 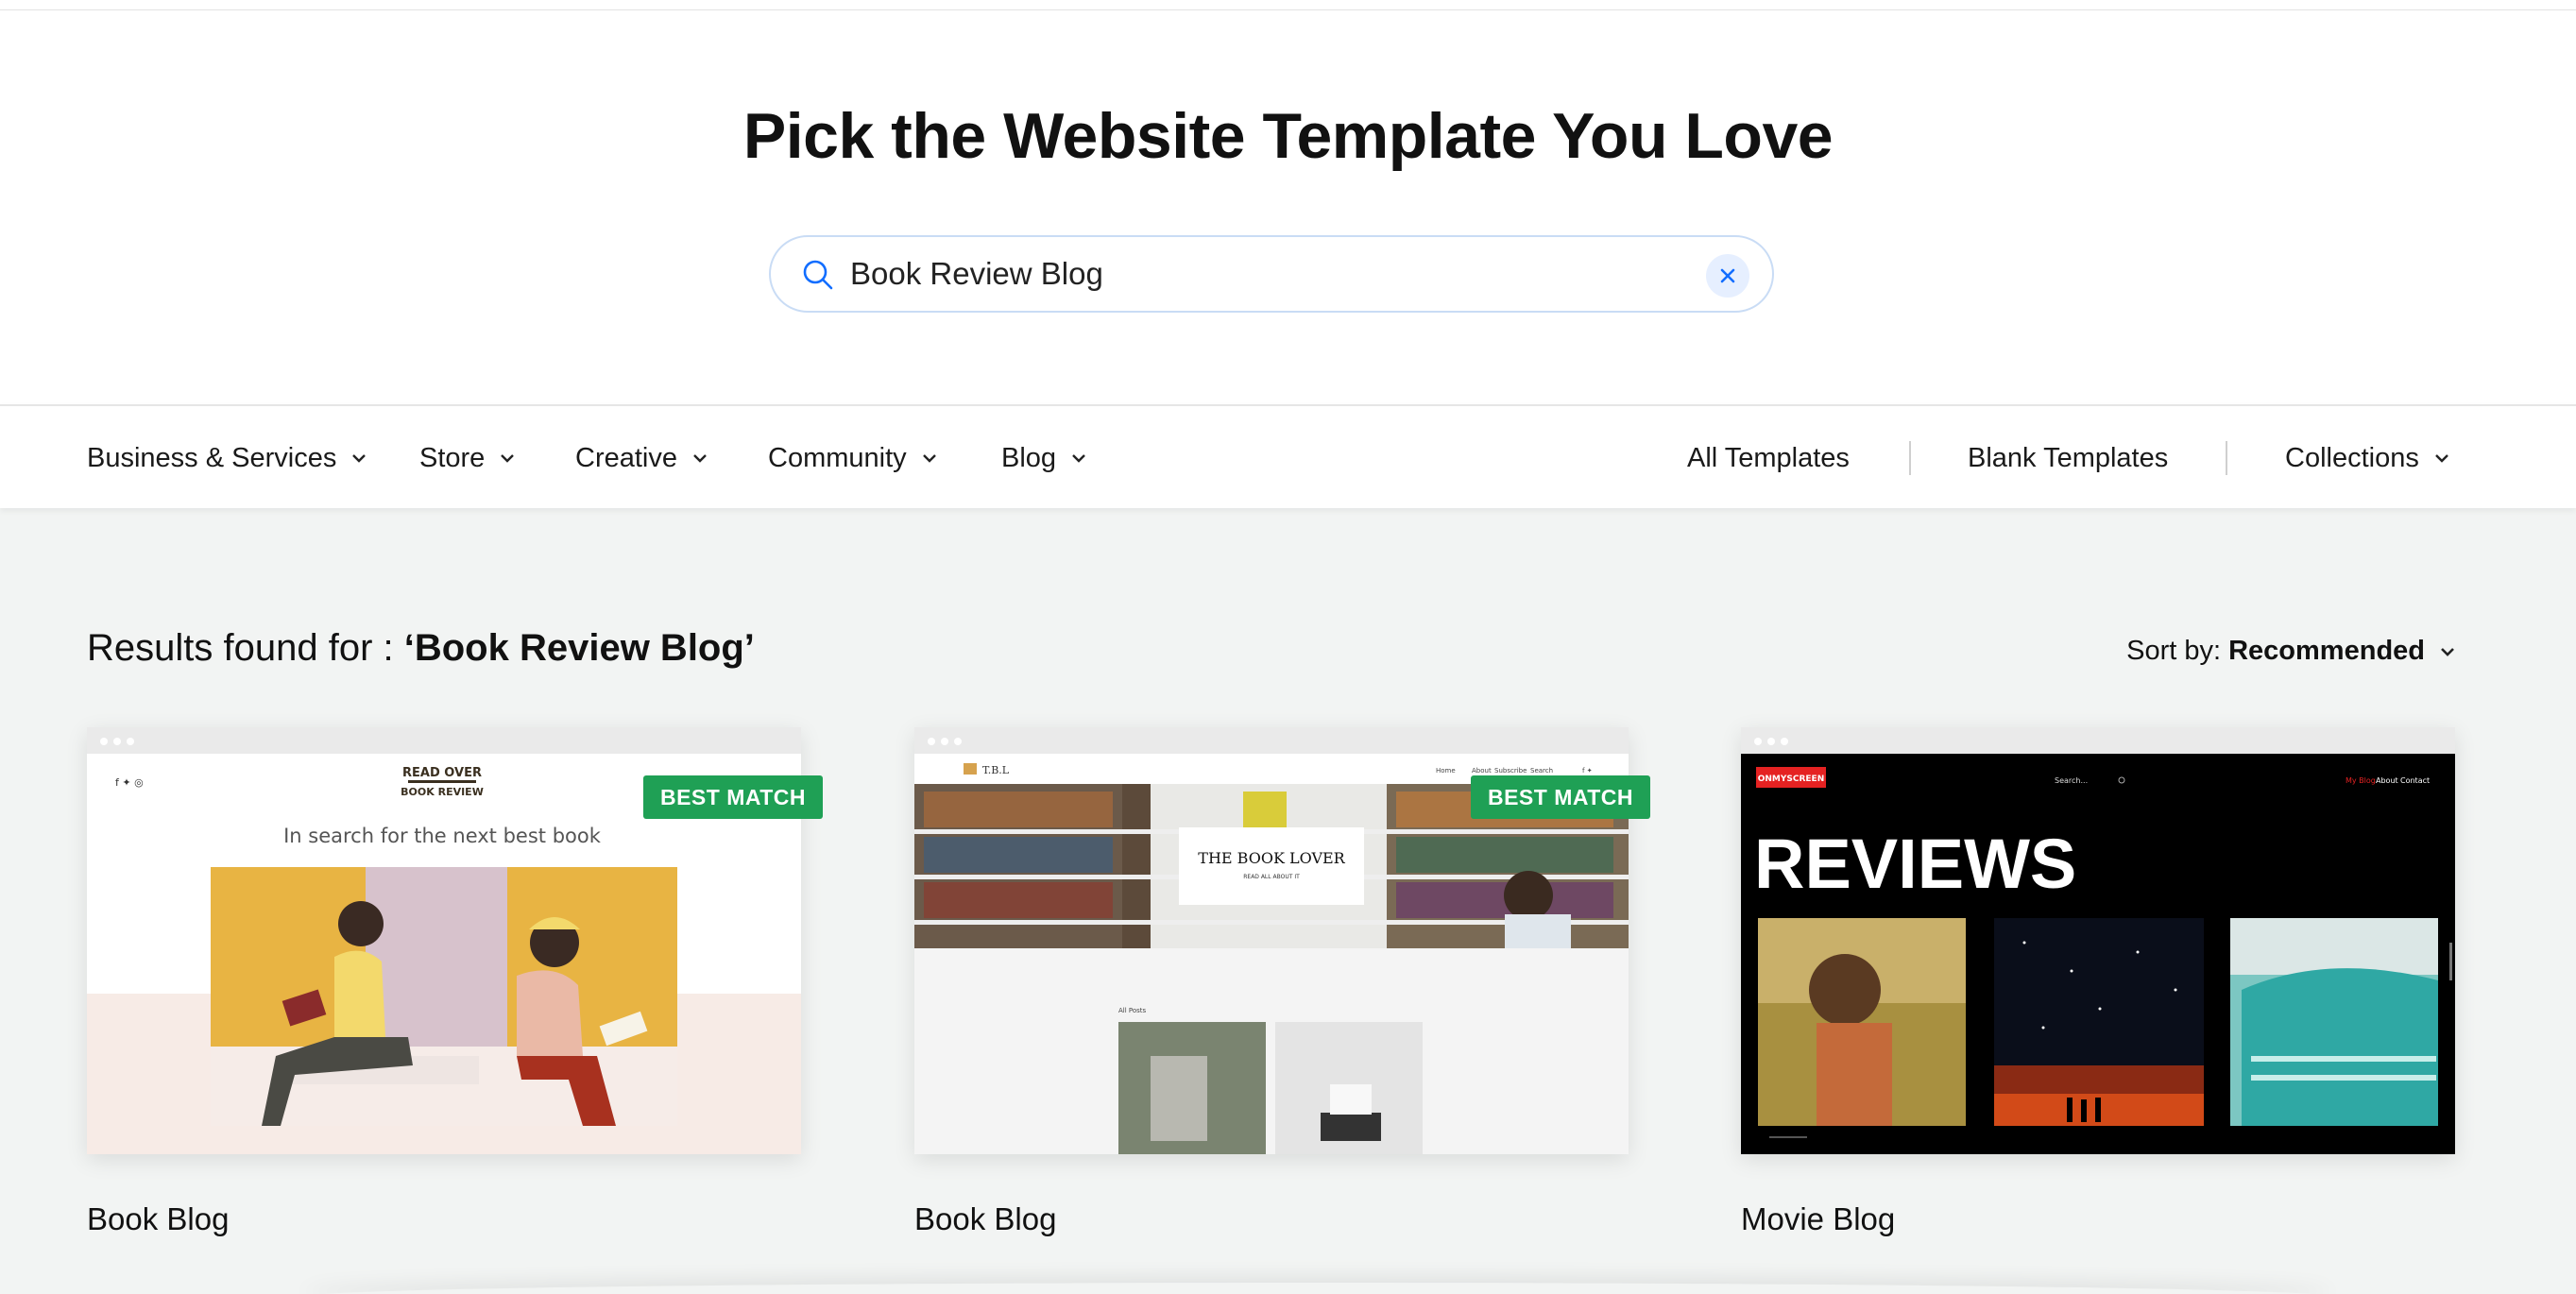 I want to click on preview-logo-line2: BOOK REVIEW, so click(x=442, y=792).